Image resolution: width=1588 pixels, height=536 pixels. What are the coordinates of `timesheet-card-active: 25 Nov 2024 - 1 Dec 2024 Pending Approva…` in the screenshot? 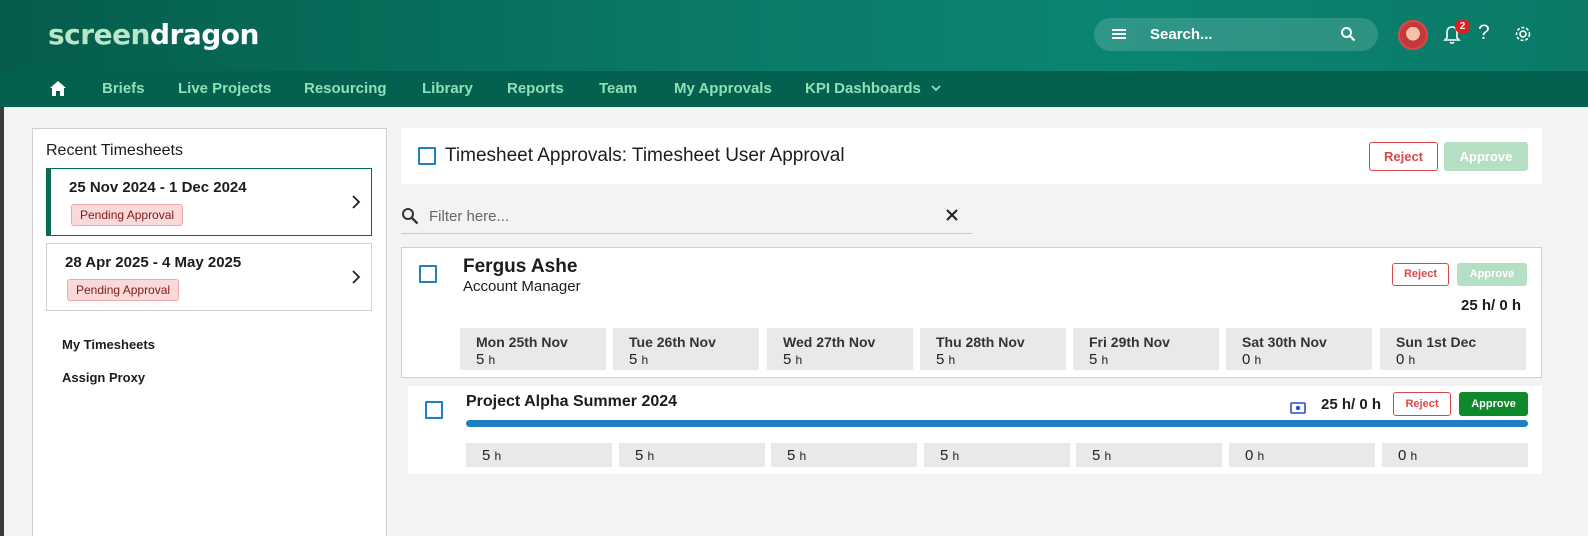 It's located at (209, 202).